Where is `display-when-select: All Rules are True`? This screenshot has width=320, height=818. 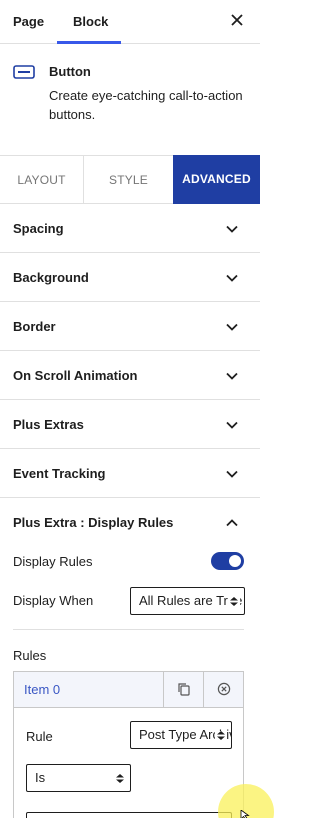
display-when-select: All Rules are True is located at coordinates (187, 601).